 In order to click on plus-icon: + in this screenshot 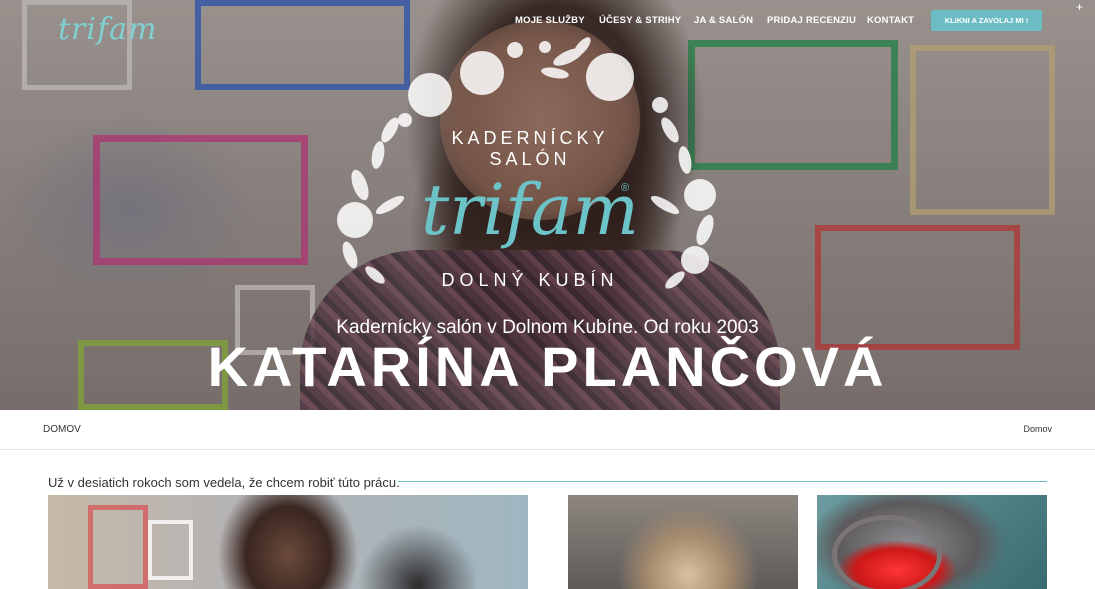, I will do `click(1080, 7)`.